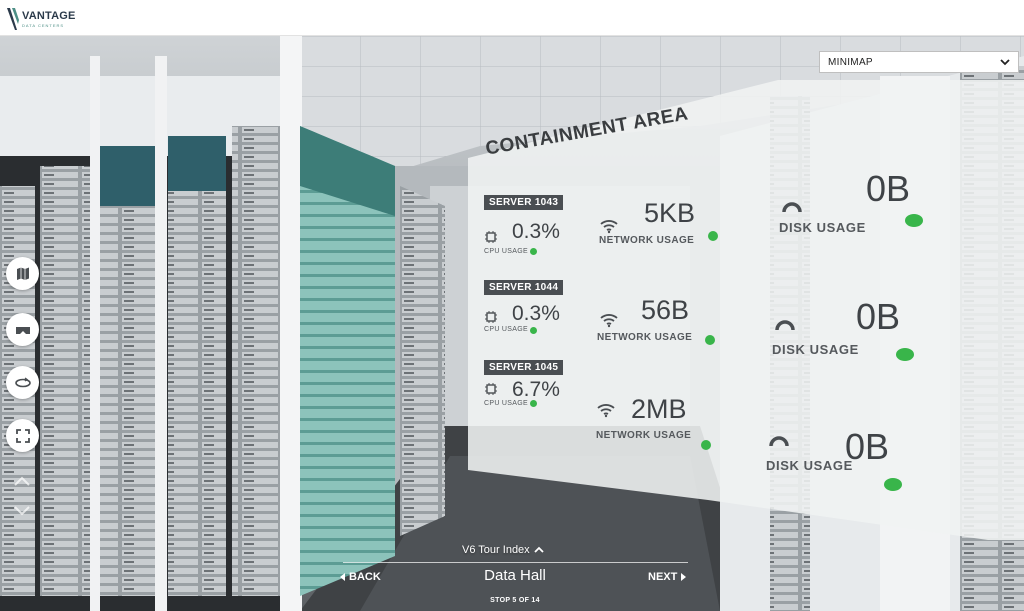 This screenshot has width=1024, height=611. What do you see at coordinates (515, 600) in the screenshot?
I see `stop-count: STOP 5 OF 14` at bounding box center [515, 600].